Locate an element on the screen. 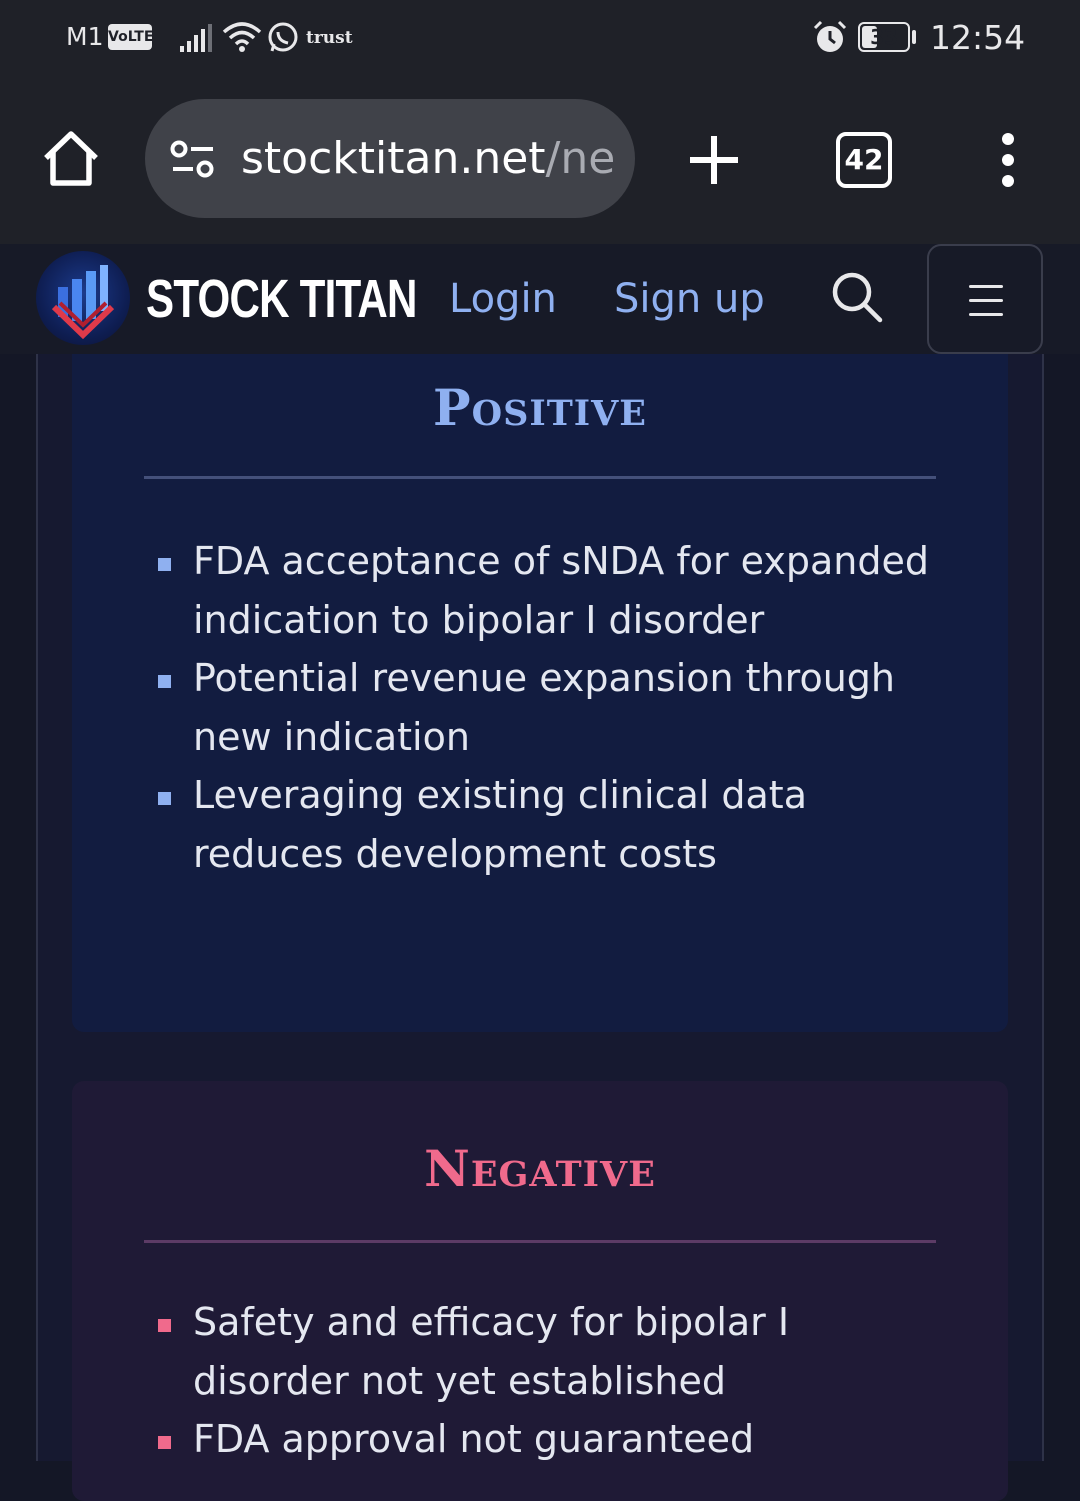  wifi-icon is located at coordinates (242, 39).